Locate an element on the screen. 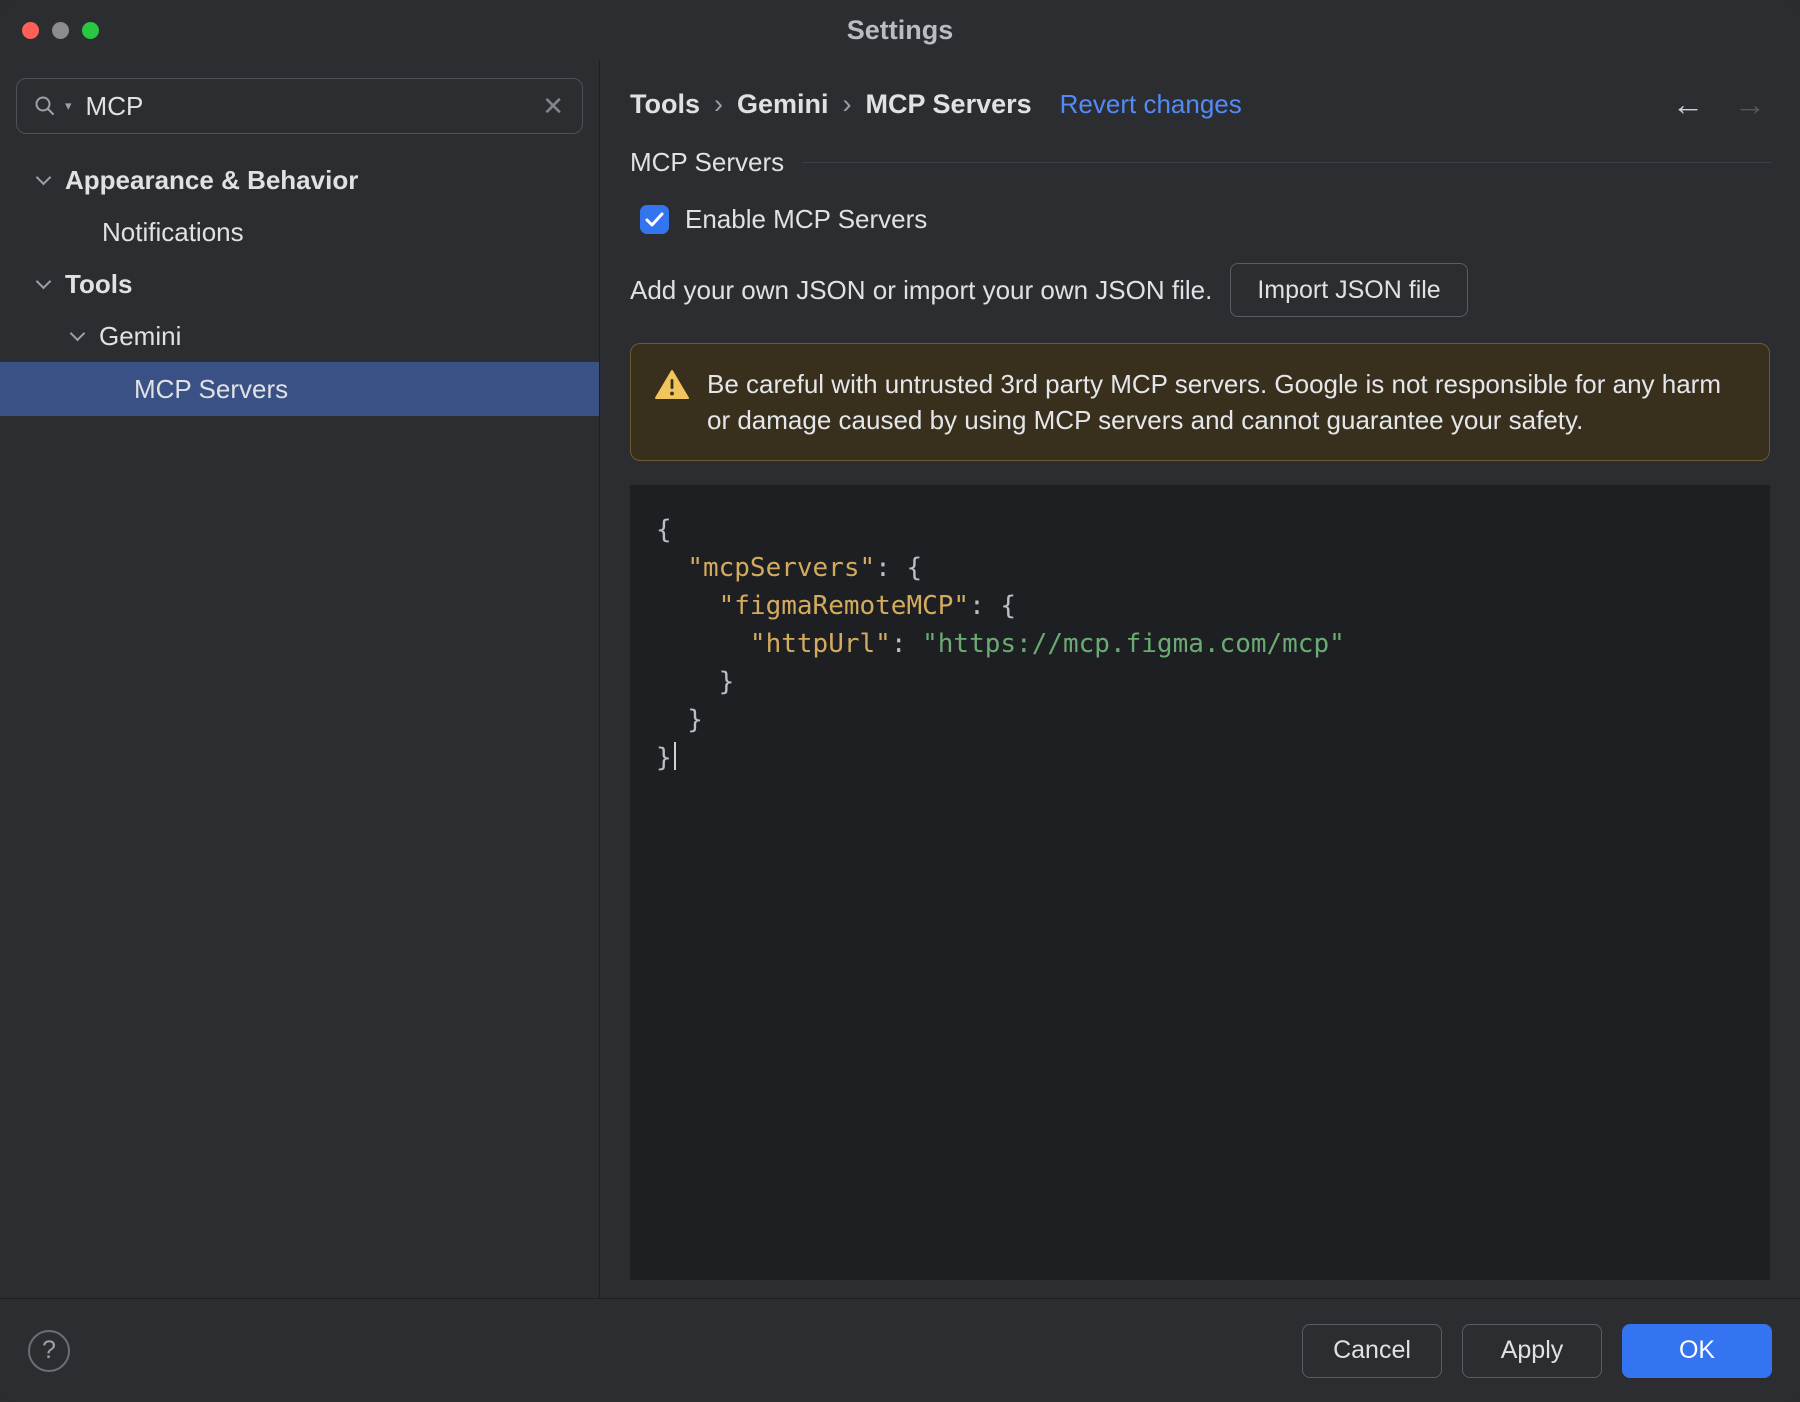 The width and height of the screenshot is (1800, 1402). page-title: MCP Servers is located at coordinates (707, 162).